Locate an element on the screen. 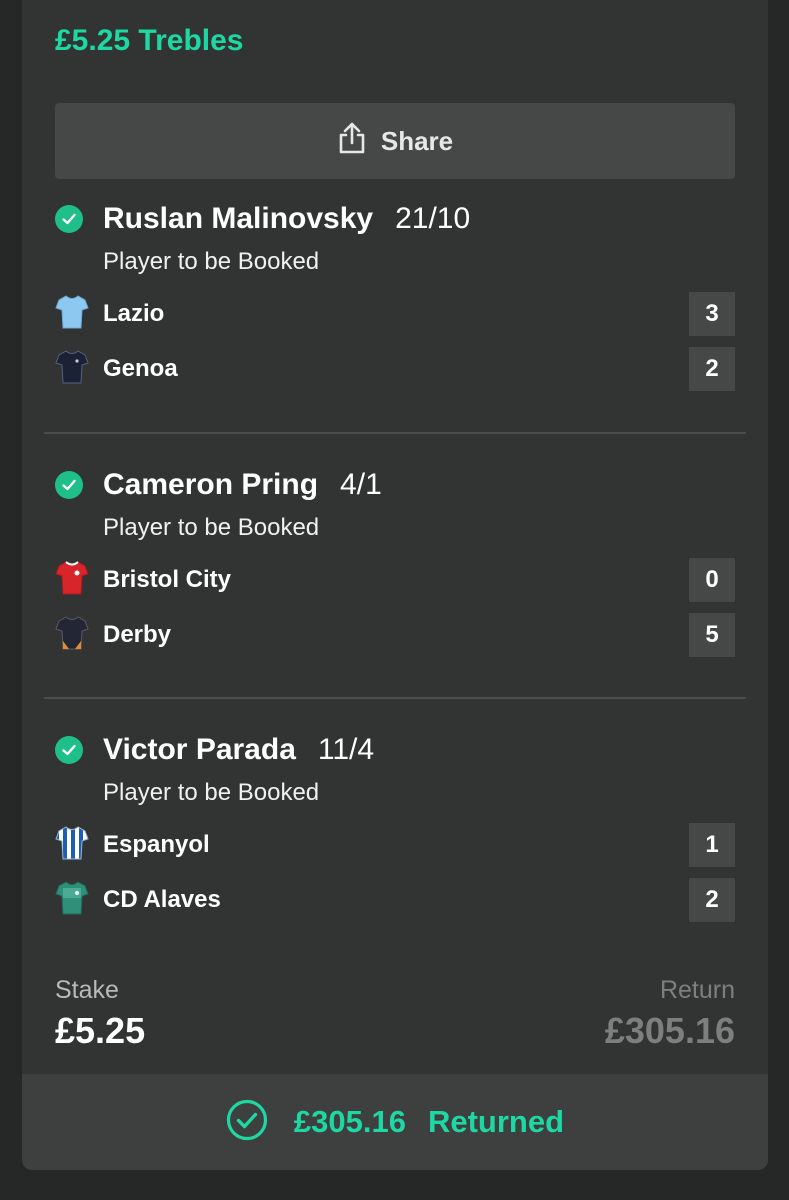 Image resolution: width=789 pixels, height=1200 pixels. player-name: Cameron Pring is located at coordinates (211, 484).